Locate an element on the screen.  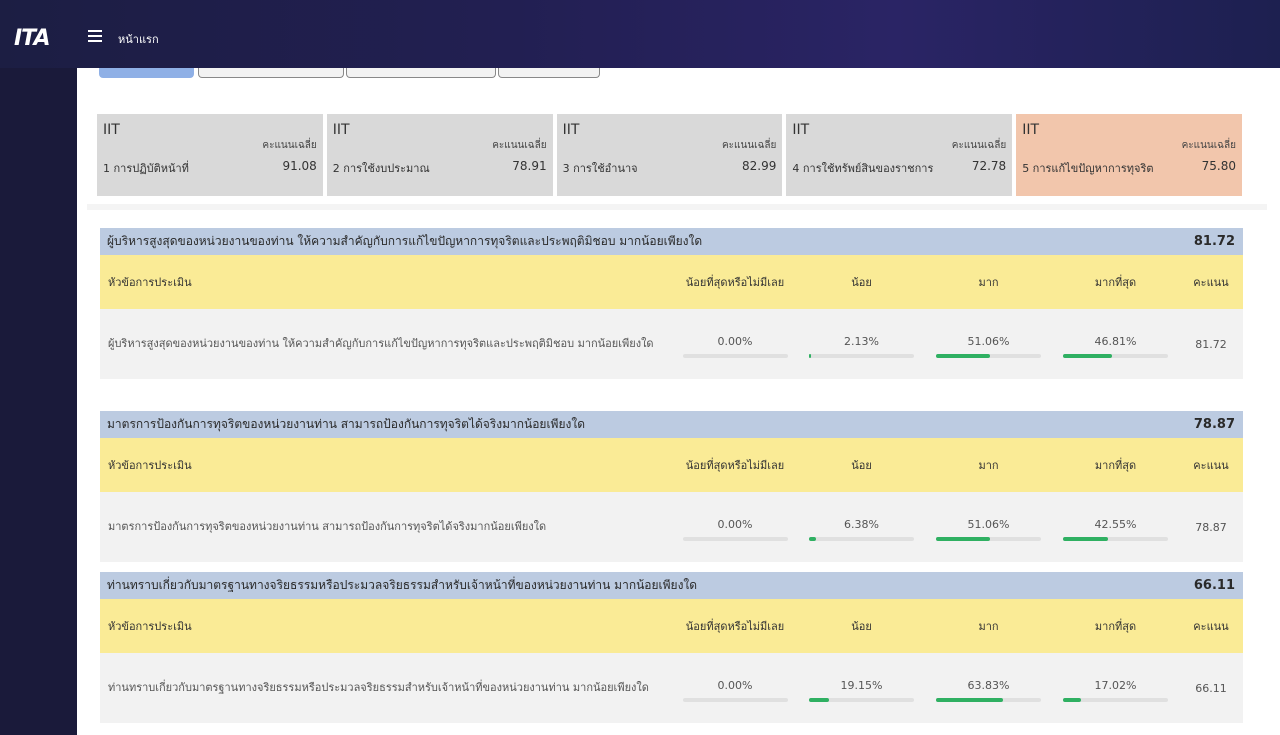
percent-value: 46.81% is located at coordinates (1115, 341).